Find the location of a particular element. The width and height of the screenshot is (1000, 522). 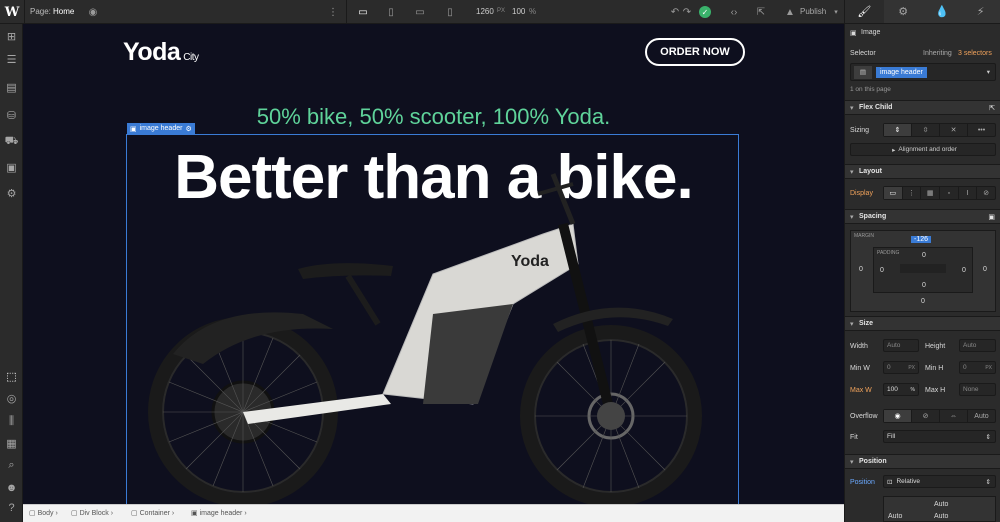

select-cursor-icon: ⬚ is located at coordinates (11, 376).